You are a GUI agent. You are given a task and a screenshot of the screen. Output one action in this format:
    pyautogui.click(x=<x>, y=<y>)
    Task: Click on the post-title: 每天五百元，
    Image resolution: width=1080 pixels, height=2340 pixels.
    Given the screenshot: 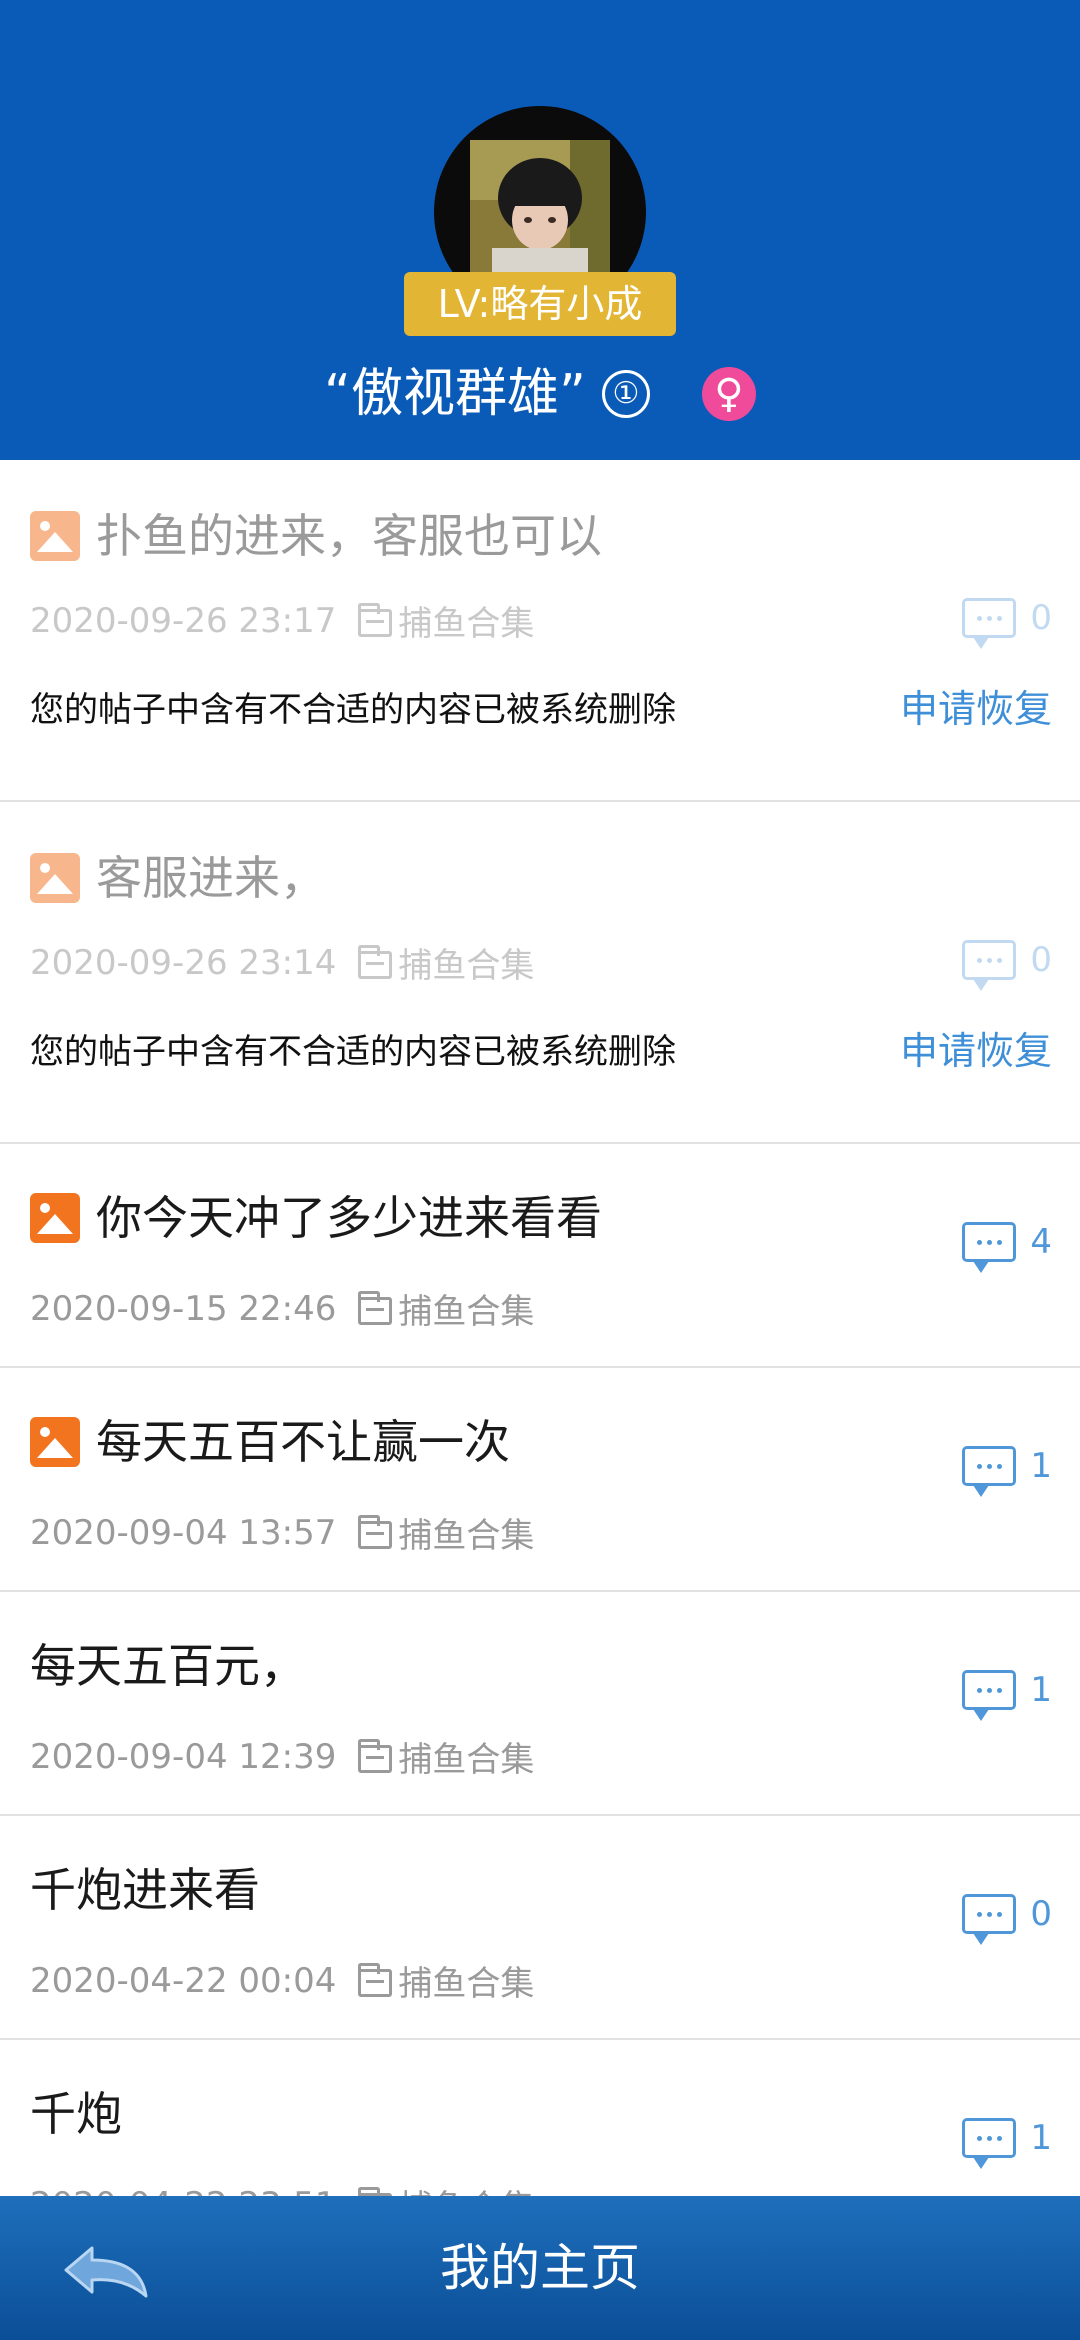 What is the action you would take?
    pyautogui.click(x=168, y=1666)
    